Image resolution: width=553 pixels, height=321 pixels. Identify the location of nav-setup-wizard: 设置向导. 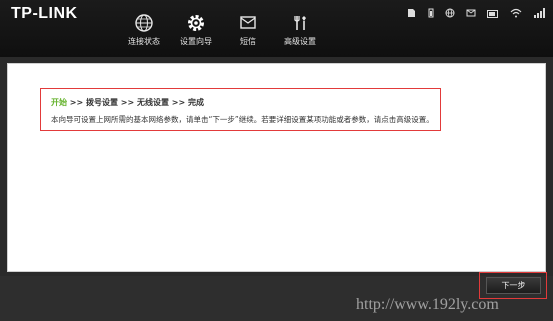
(196, 34).